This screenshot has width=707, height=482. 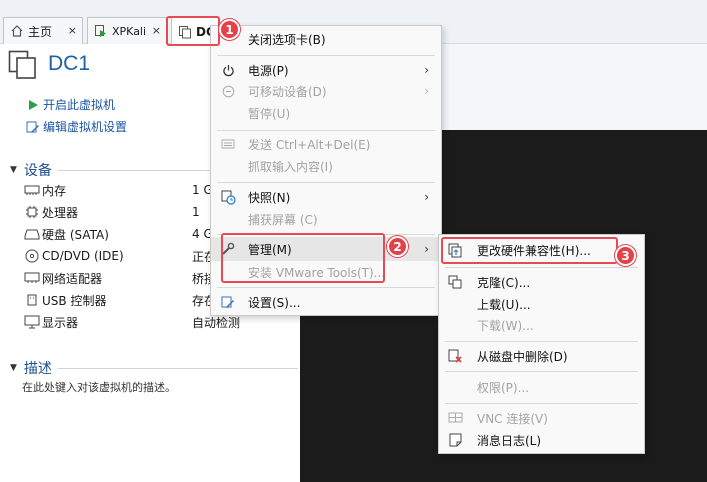 I want to click on tab-label: 主页, so click(x=40, y=31).